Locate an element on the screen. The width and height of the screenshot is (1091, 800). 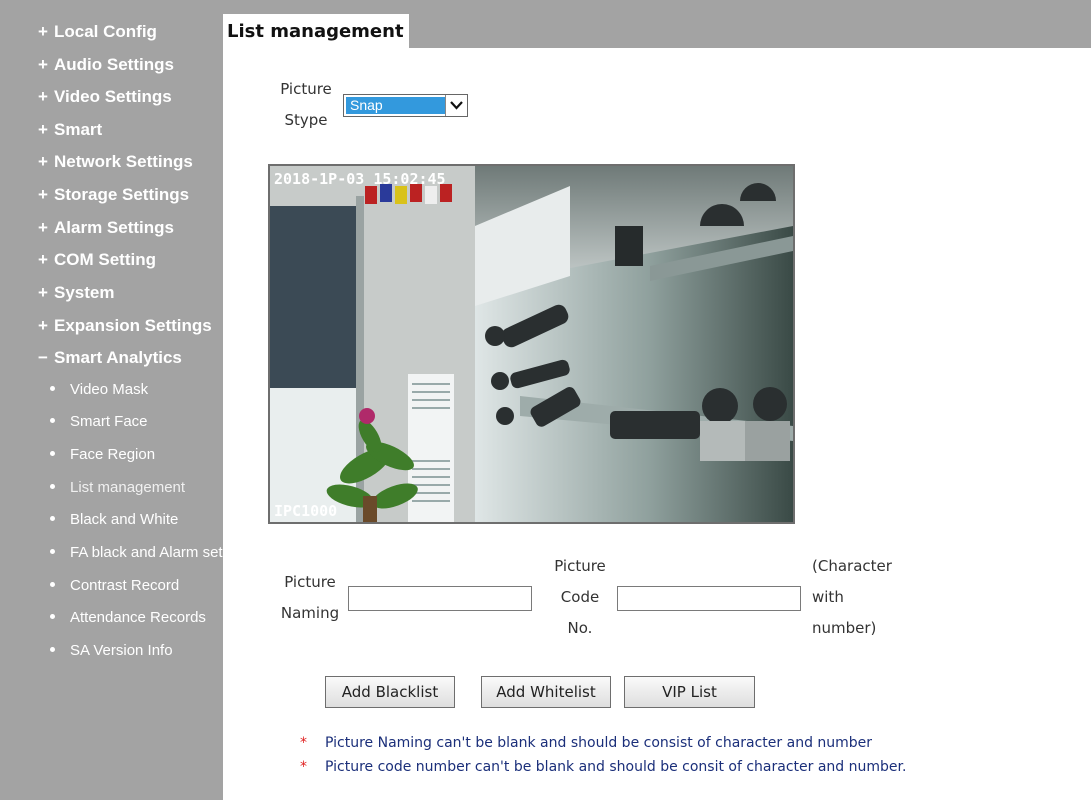
menu-local-config: + Local Config is located at coordinates (97, 32).